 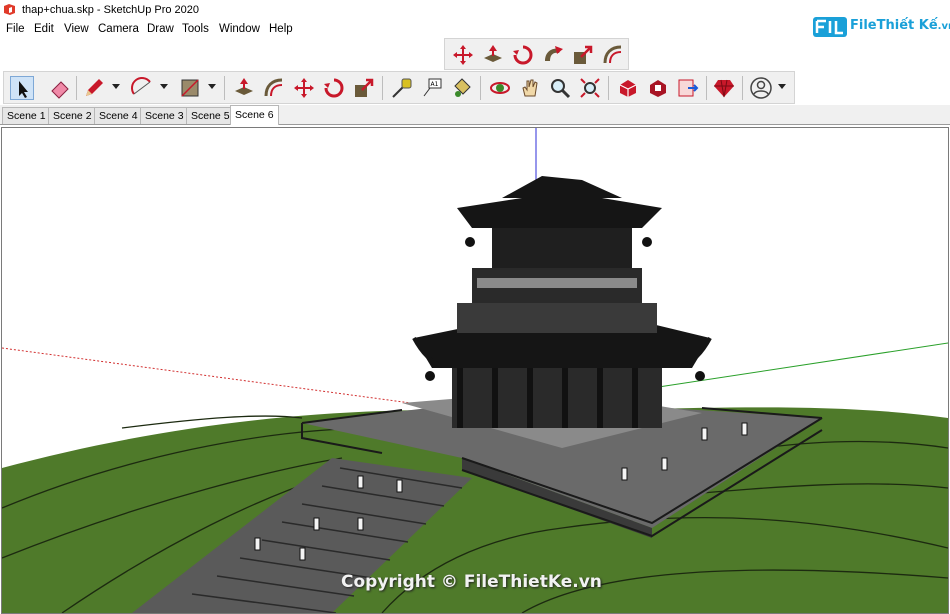 I want to click on rectangle-tool-button, so click(x=190, y=88).